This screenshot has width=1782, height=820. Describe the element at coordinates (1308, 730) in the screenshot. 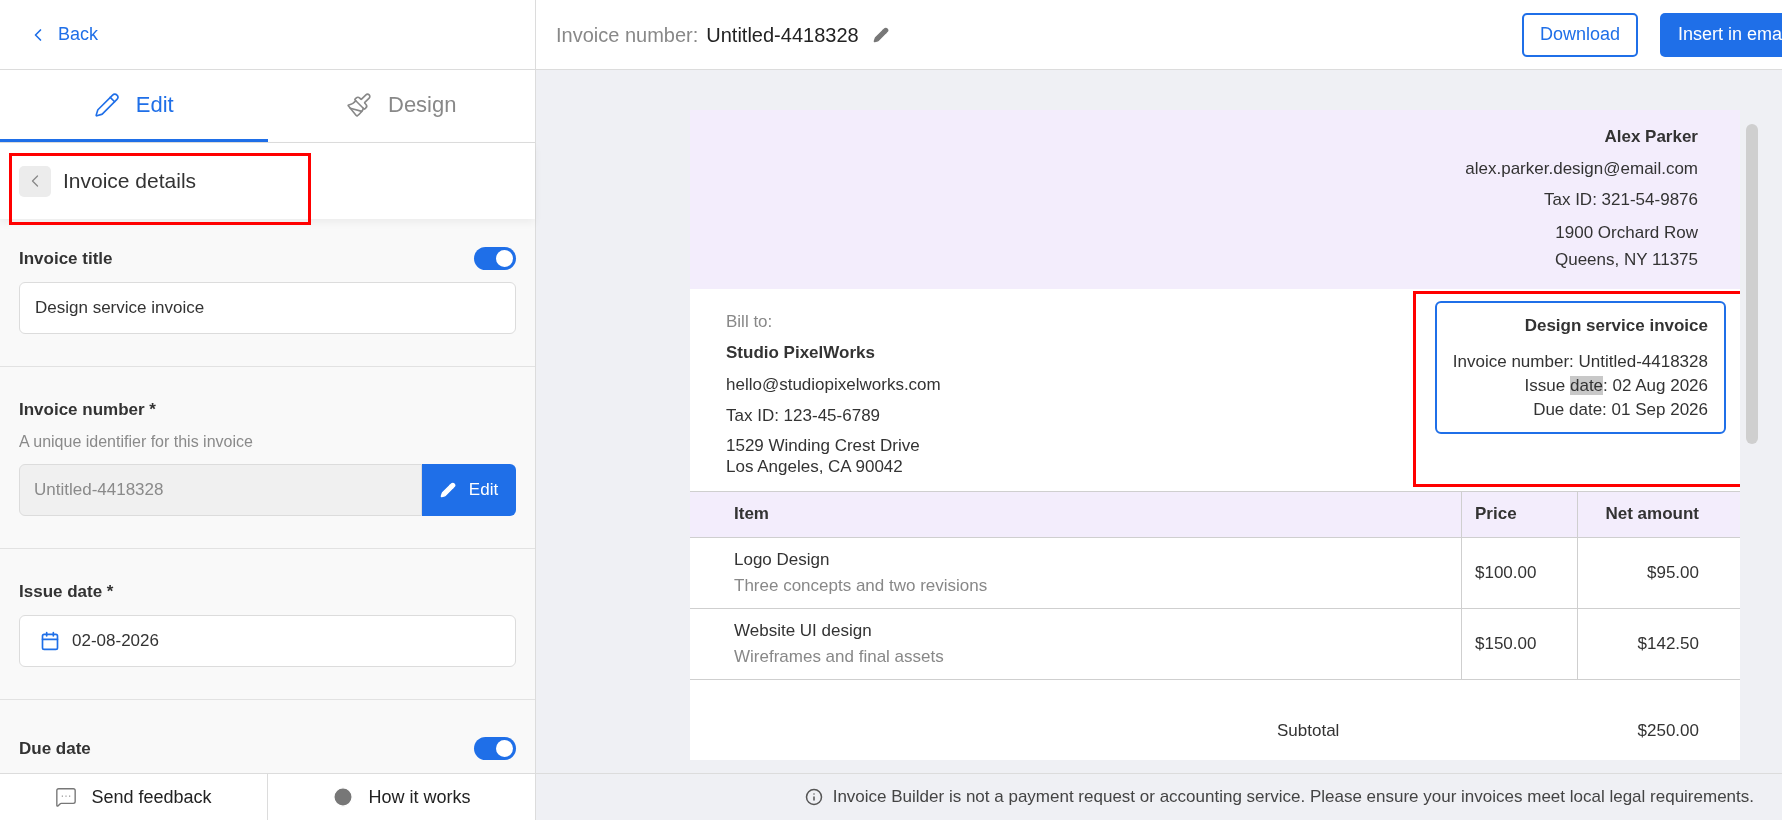

I see `subtotal-label: Subtotal` at that location.